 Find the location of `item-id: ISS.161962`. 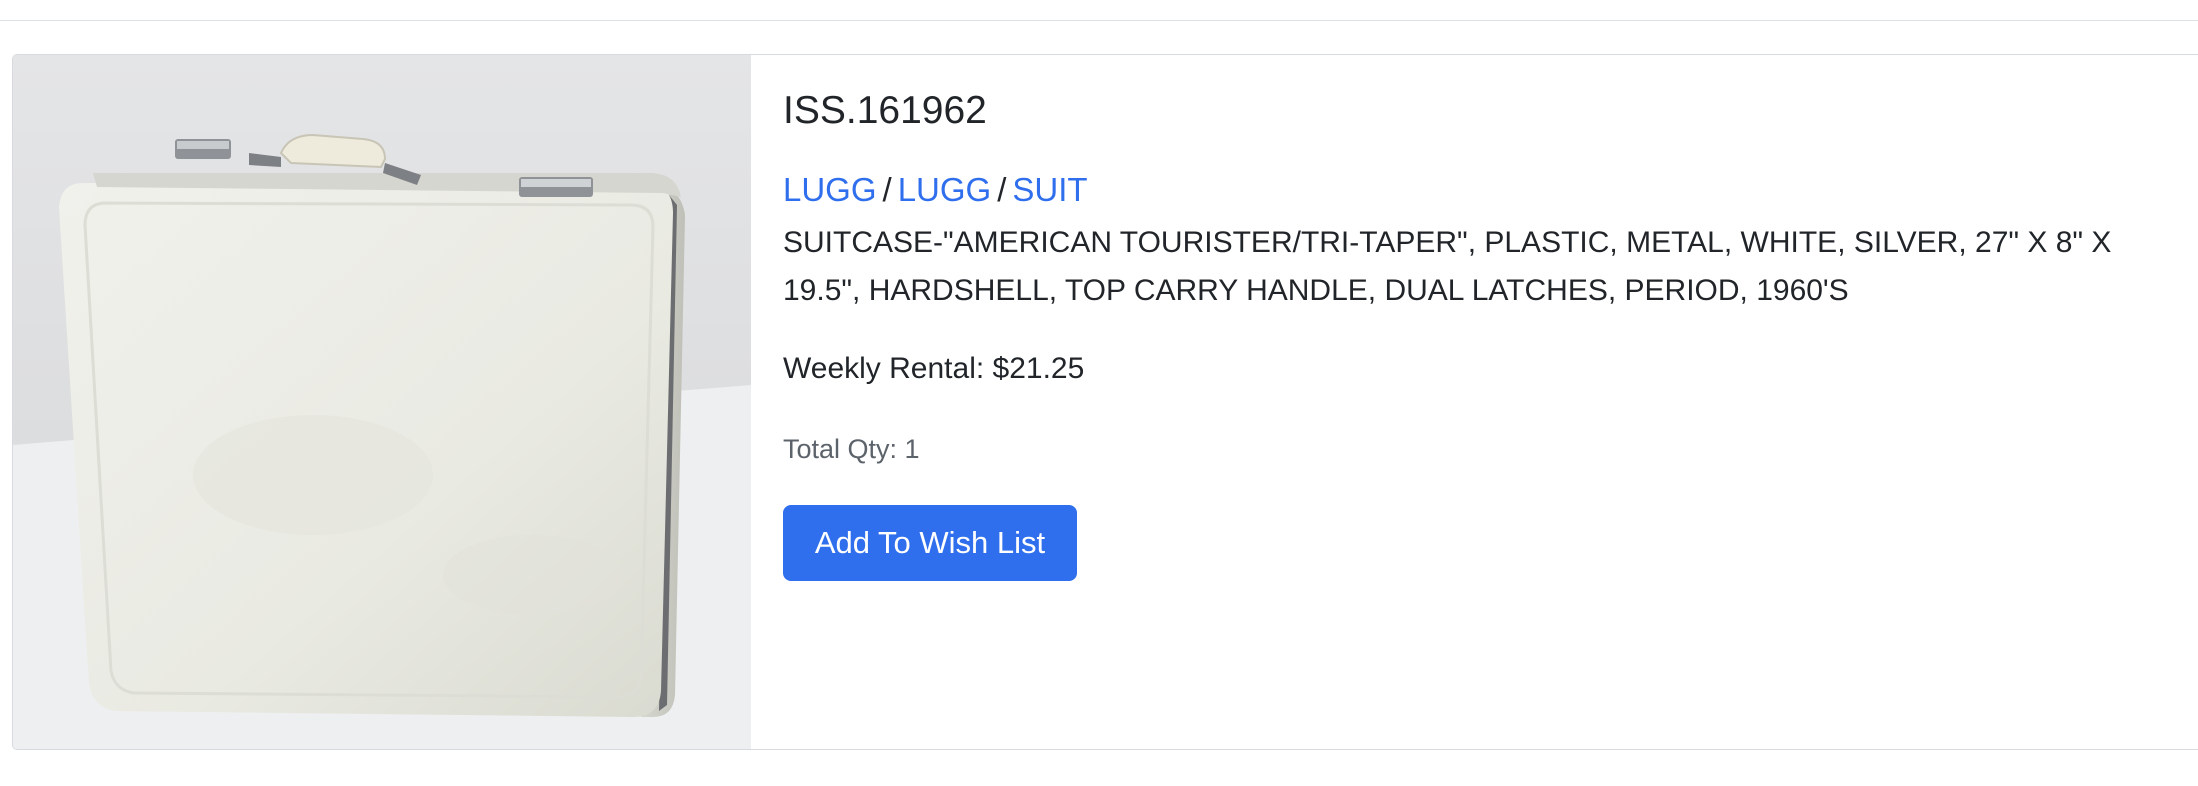

item-id: ISS.161962 is located at coordinates (885, 110).